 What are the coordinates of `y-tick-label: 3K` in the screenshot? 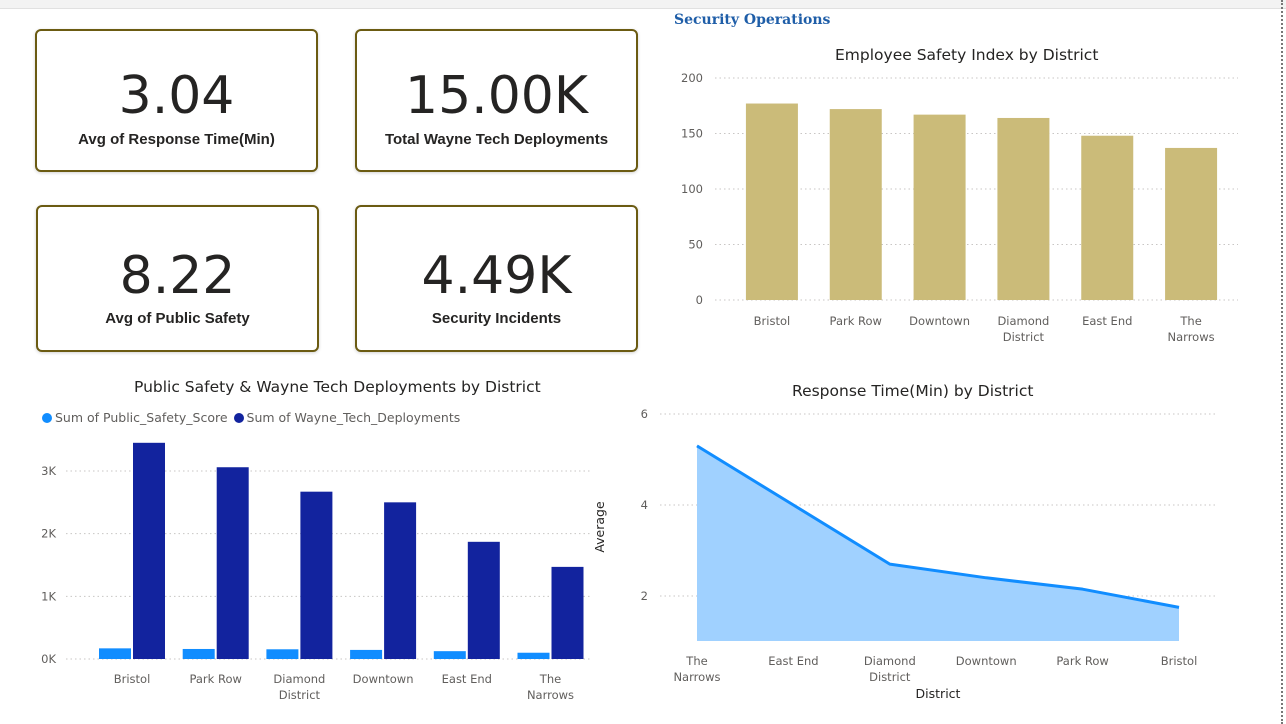 It's located at (48, 471).